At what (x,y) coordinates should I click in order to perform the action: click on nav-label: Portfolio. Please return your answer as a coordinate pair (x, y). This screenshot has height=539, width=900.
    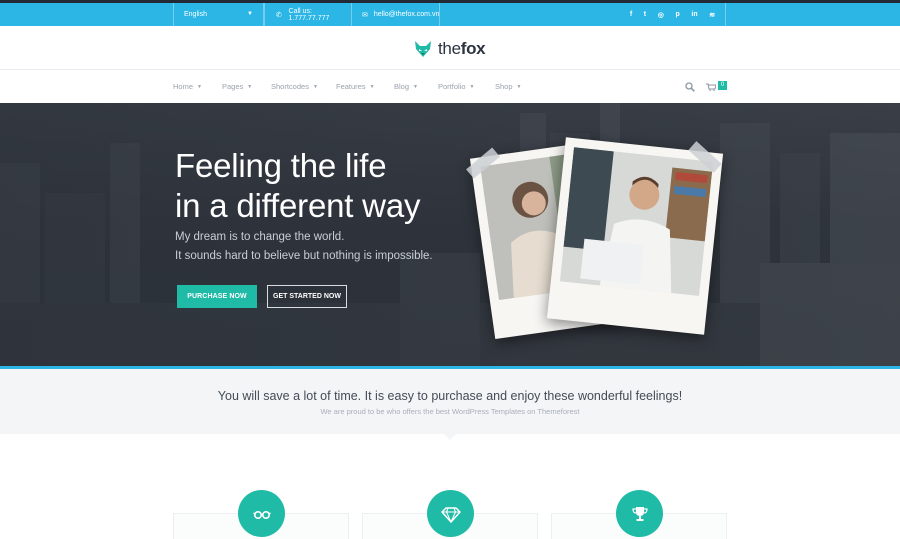
    Looking at the image, I should click on (452, 86).